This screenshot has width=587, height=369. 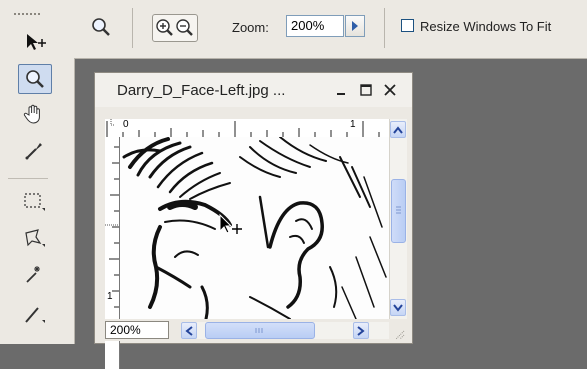 I want to click on eyedropper-tool-button, so click(x=34, y=150).